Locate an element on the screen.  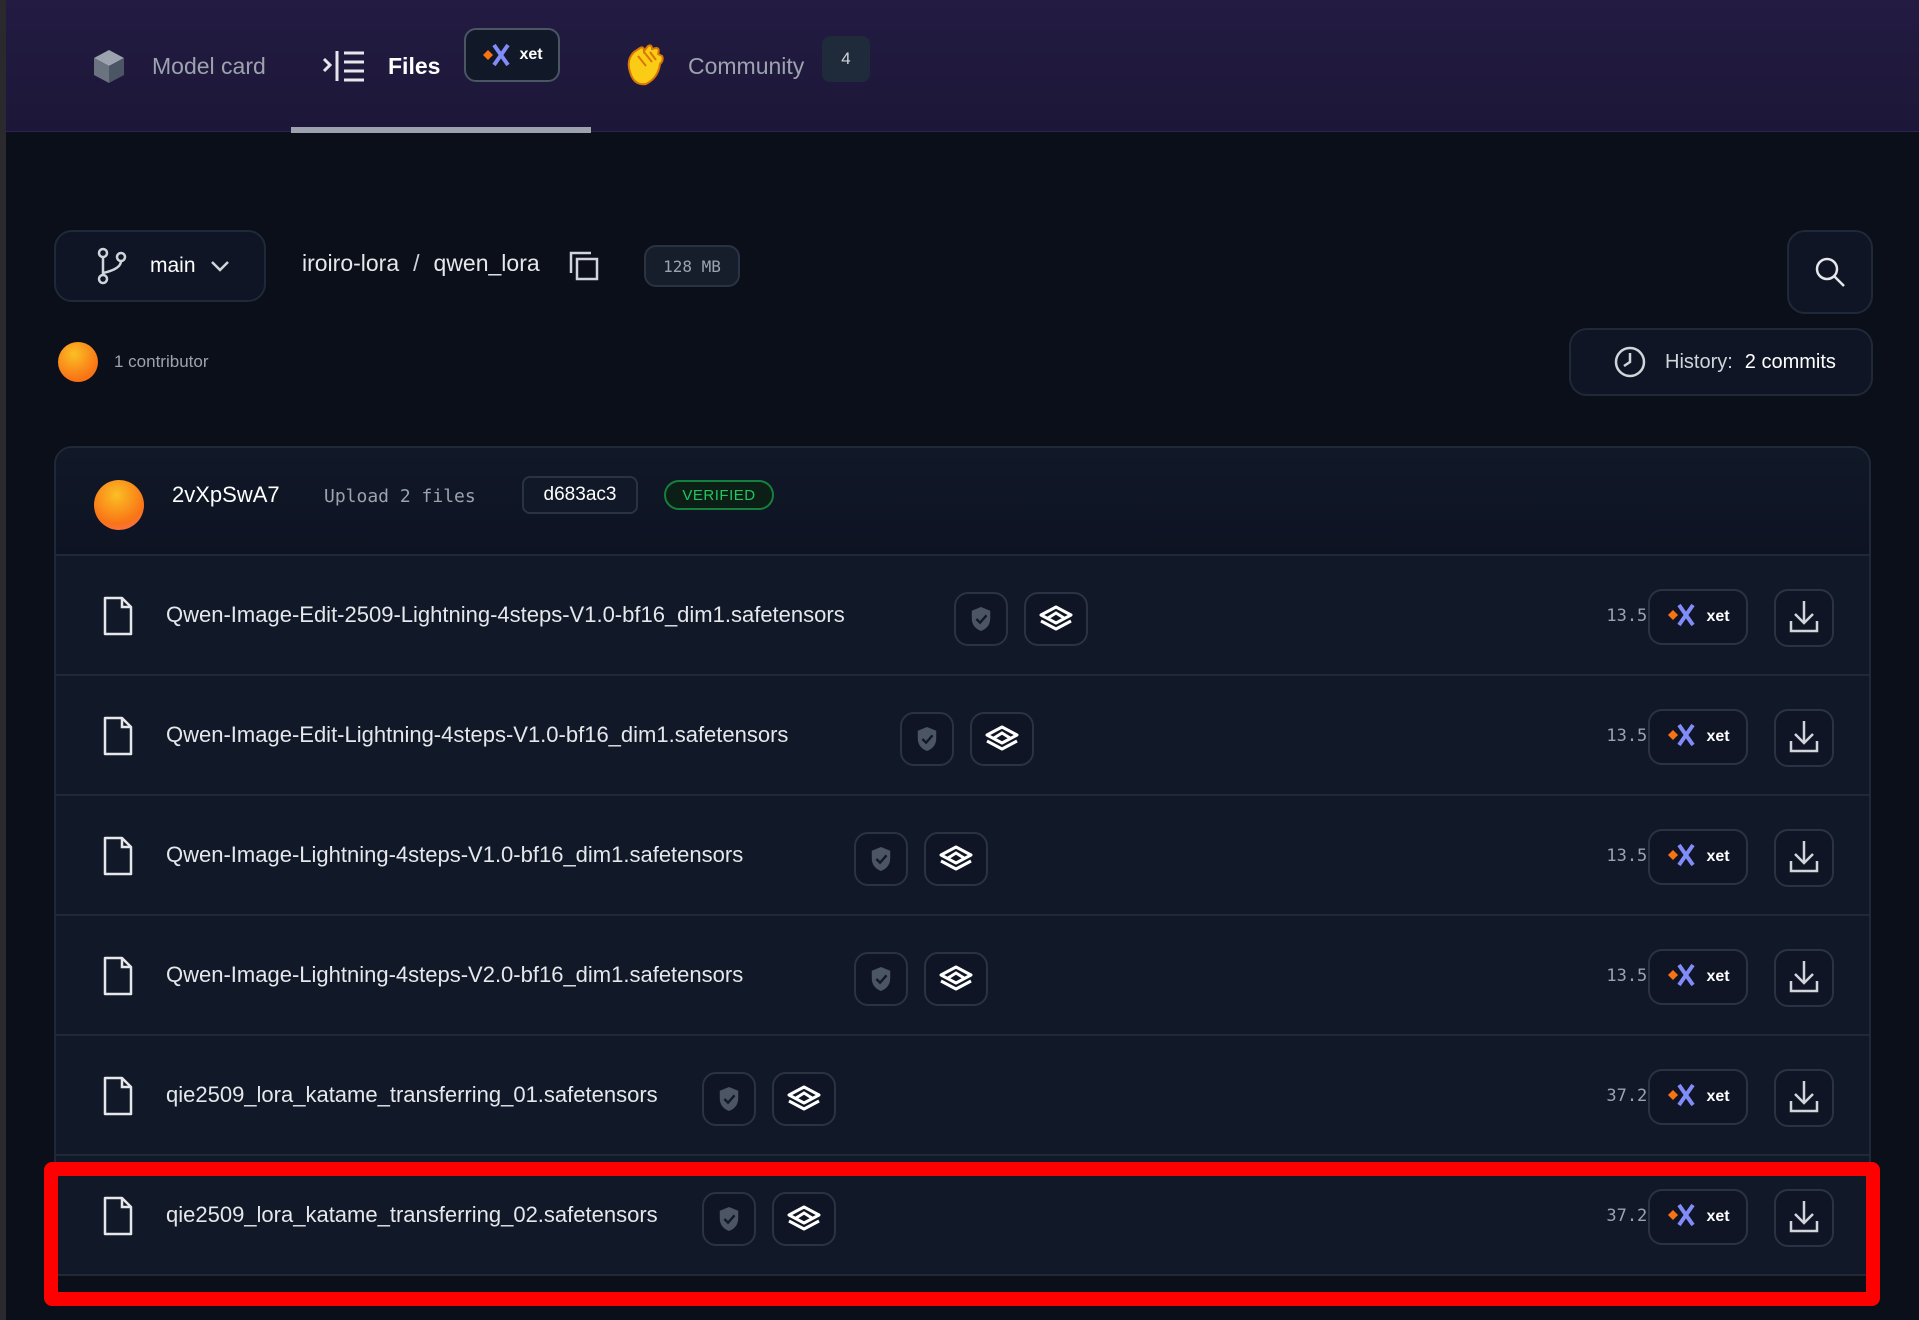
commit-message: Upload 2 files is located at coordinates (400, 496).